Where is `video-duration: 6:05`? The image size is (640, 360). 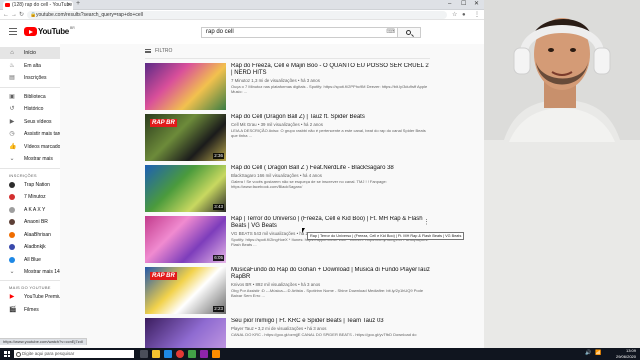 video-duration: 6:05 is located at coordinates (218, 258).